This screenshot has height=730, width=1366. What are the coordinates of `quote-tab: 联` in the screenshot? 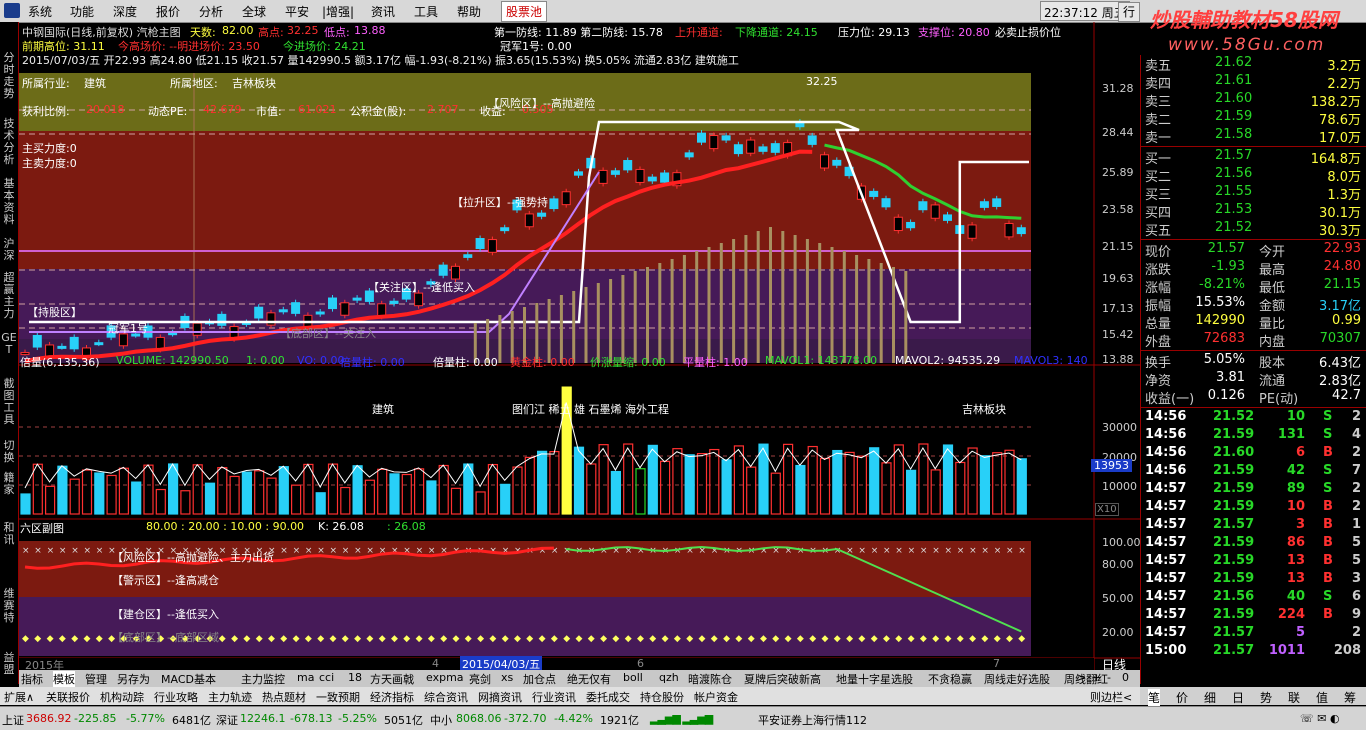 It's located at (1294, 697).